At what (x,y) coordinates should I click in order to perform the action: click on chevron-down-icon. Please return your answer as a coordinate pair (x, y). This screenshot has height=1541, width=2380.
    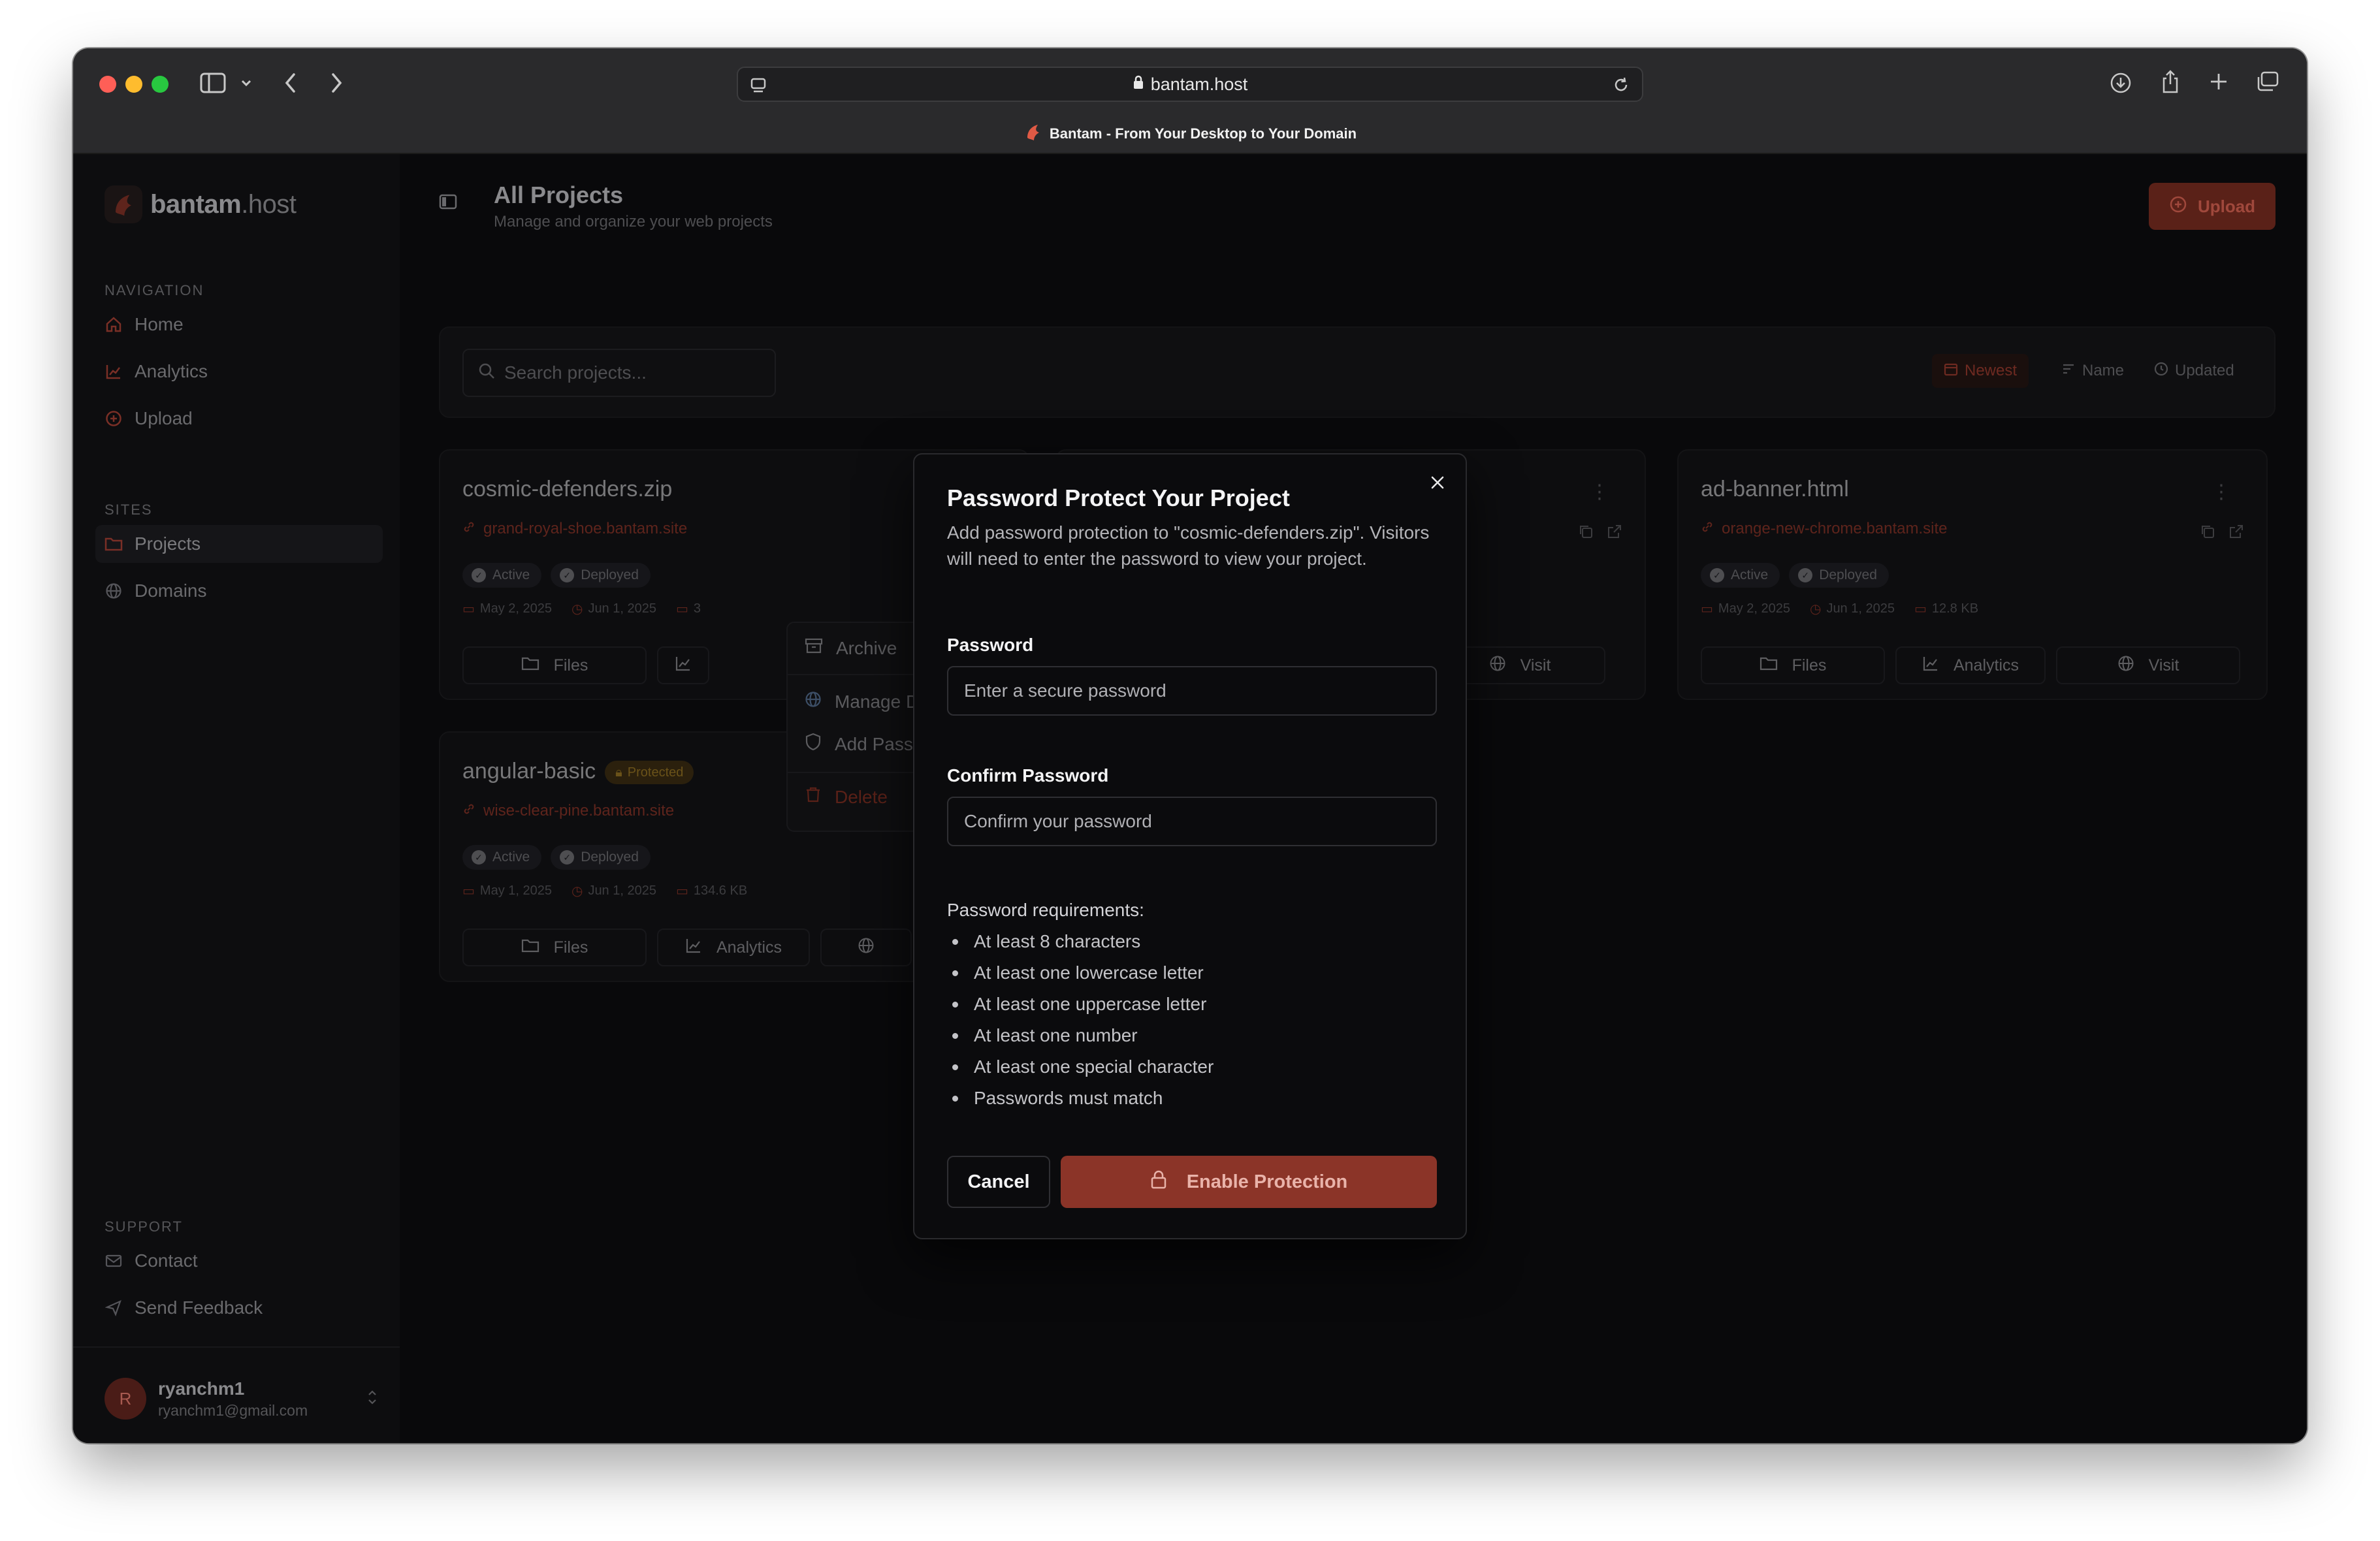
    Looking at the image, I should click on (246, 82).